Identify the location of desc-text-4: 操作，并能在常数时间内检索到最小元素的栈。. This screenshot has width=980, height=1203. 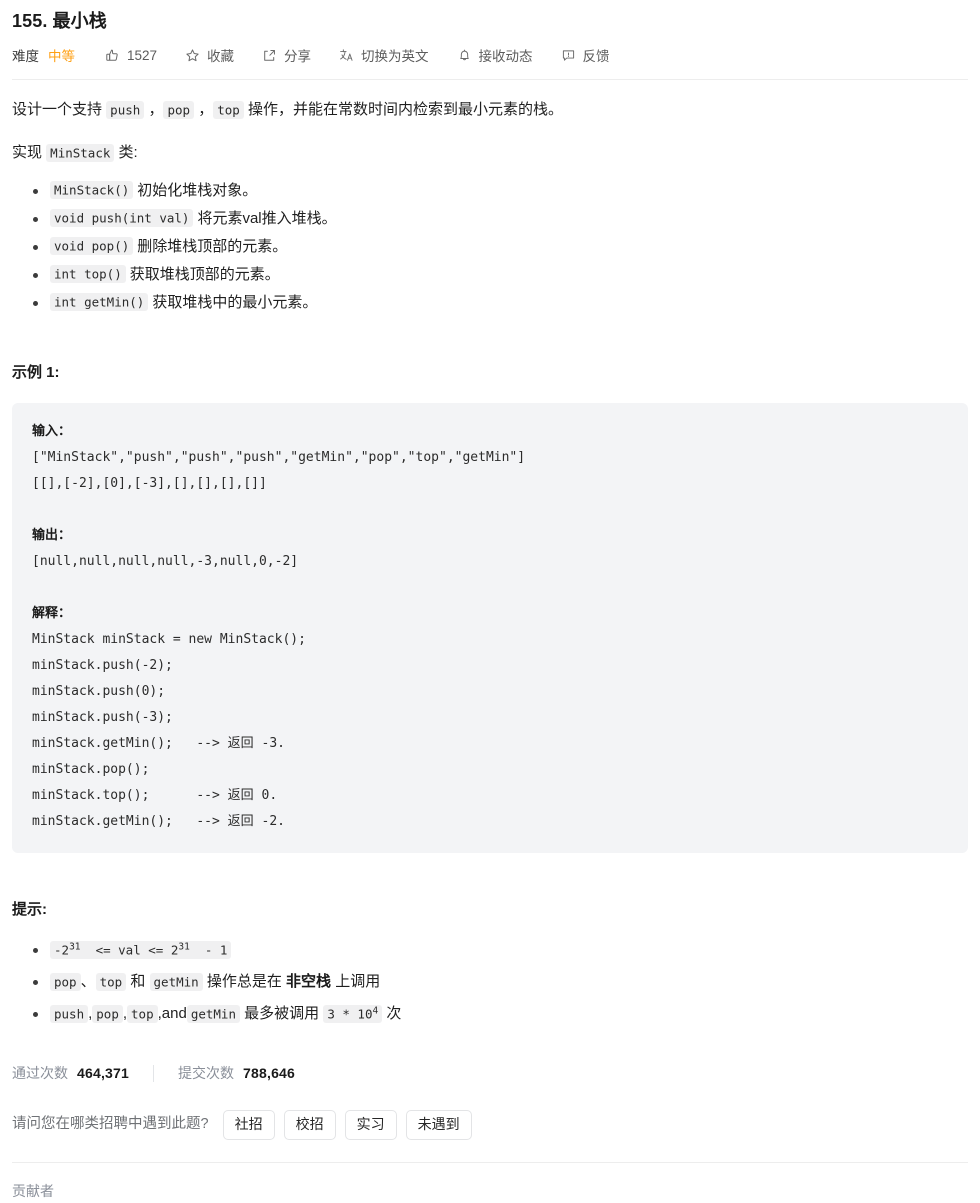
(403, 109).